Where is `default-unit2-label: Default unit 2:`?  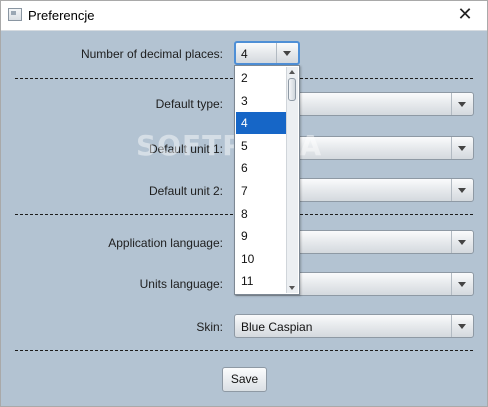
default-unit2-label: Default unit 2: is located at coordinates (185, 191).